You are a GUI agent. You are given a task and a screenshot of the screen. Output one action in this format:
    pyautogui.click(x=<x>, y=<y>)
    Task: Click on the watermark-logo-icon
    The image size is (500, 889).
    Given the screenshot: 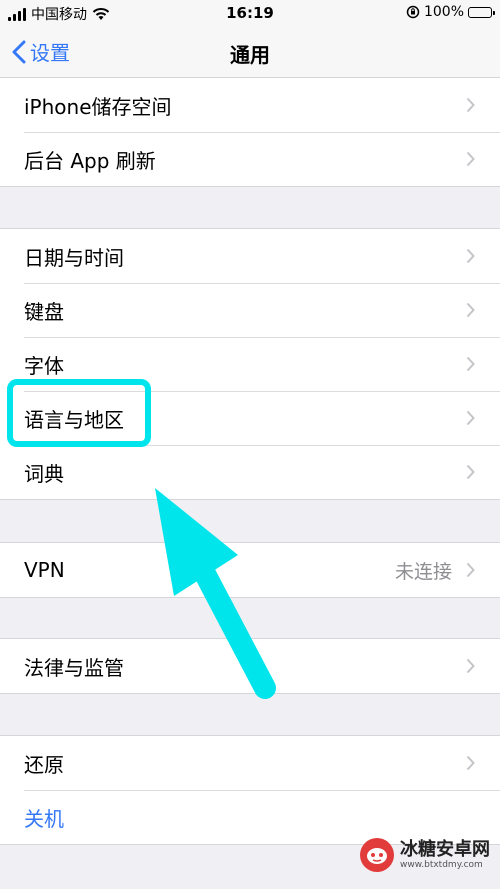 What is the action you would take?
    pyautogui.click(x=377, y=855)
    